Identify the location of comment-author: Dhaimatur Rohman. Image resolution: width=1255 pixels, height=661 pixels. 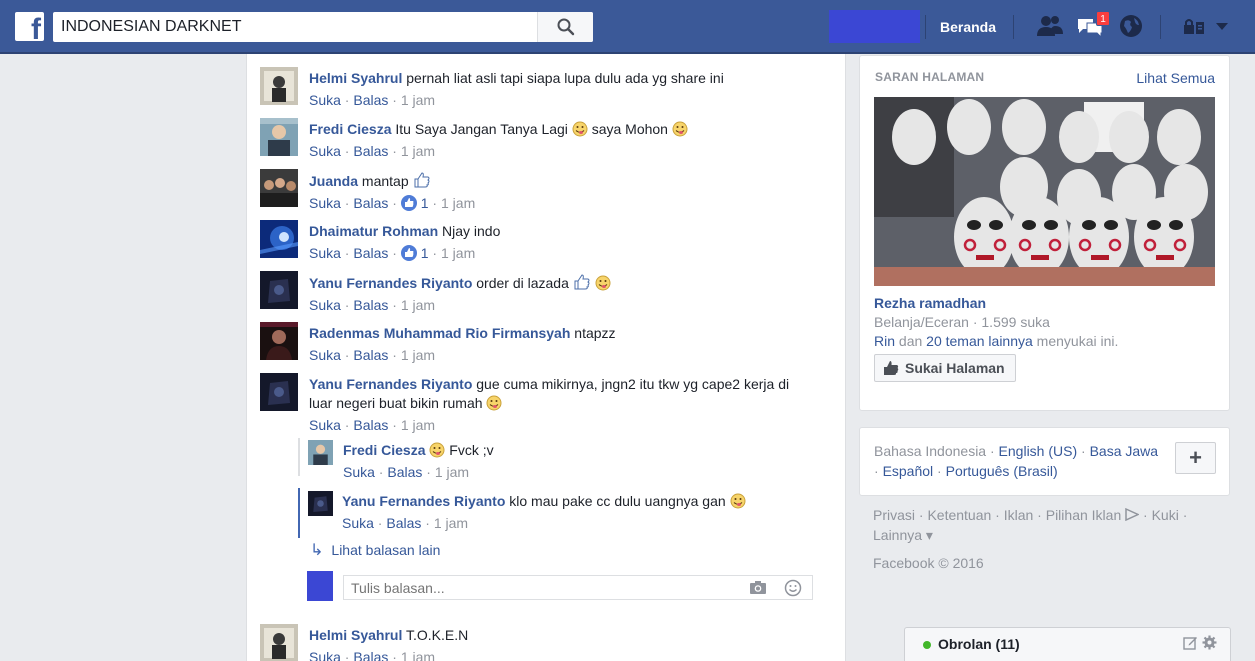
(373, 231).